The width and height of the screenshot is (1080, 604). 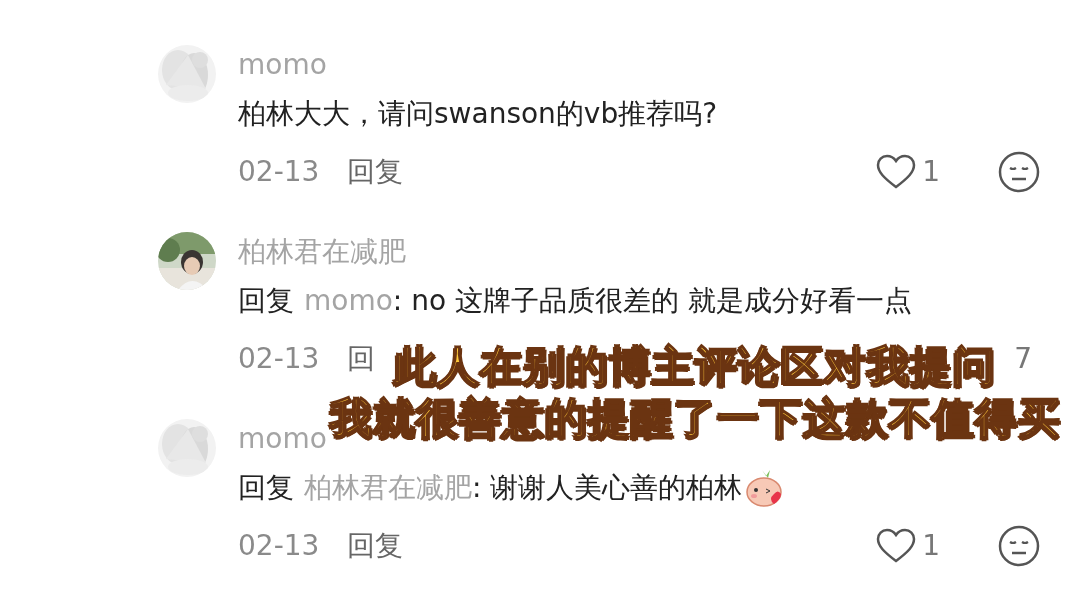 I want to click on caption-text: 我就很善意的提醒了一下这款不值得买, so click(x=695, y=418).